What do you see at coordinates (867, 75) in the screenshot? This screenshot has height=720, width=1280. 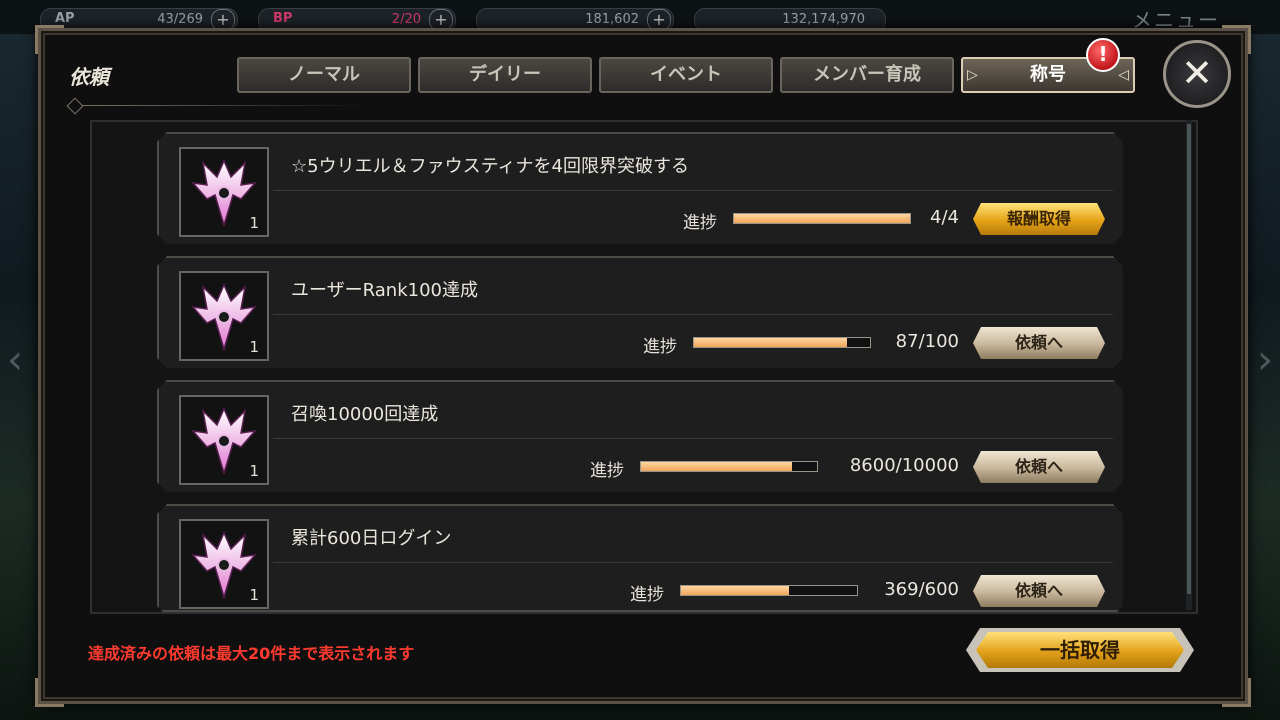 I see `tab-member-training: メンバー育成` at bounding box center [867, 75].